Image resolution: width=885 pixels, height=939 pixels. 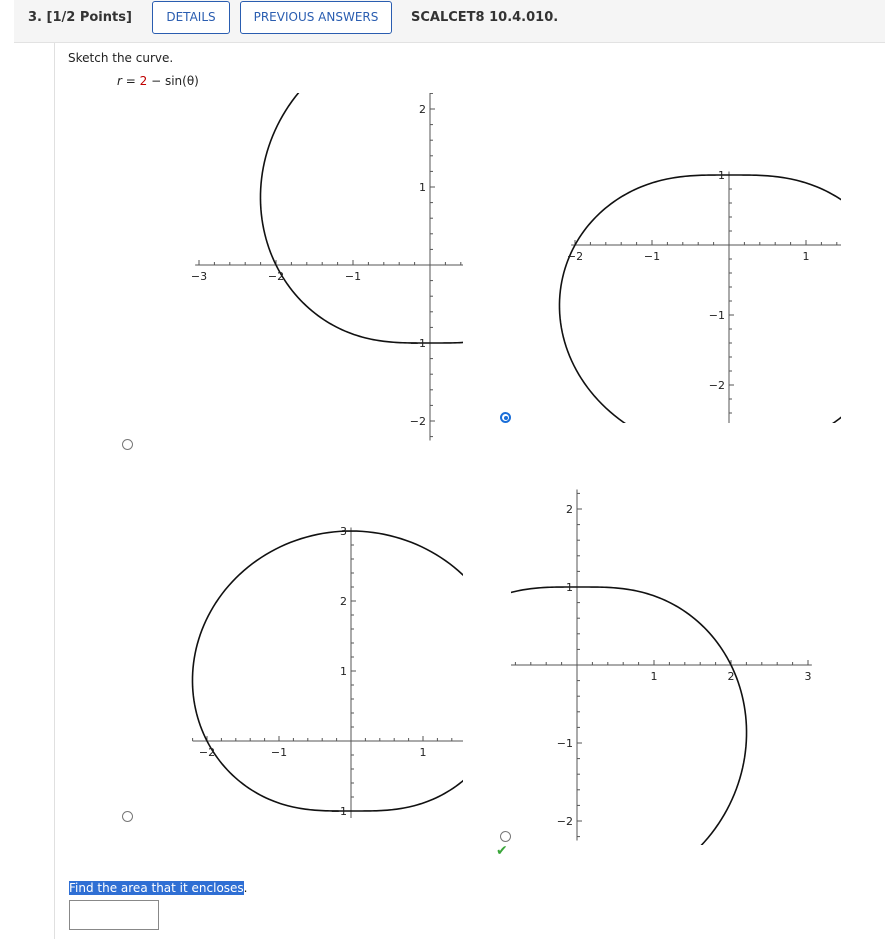 I want to click on problem-prompt: Sketch the curve., so click(x=121, y=58).